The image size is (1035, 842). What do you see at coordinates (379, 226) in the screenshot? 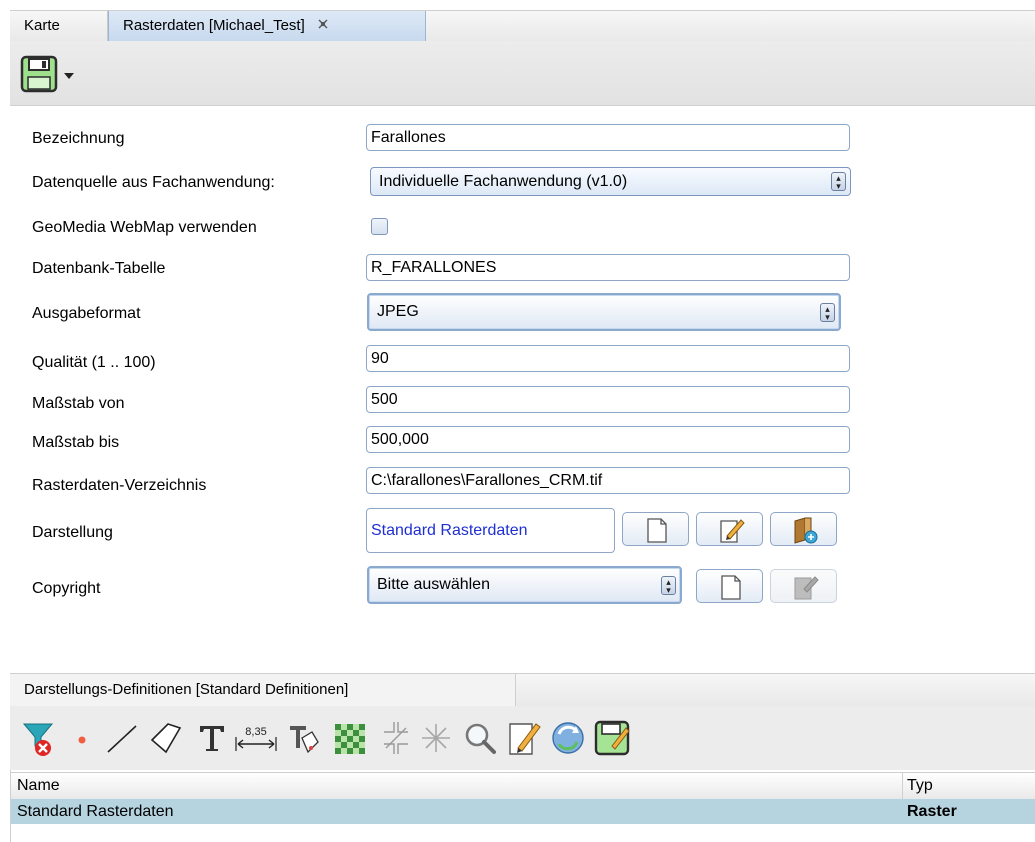
I see `webmap-checkbox` at bounding box center [379, 226].